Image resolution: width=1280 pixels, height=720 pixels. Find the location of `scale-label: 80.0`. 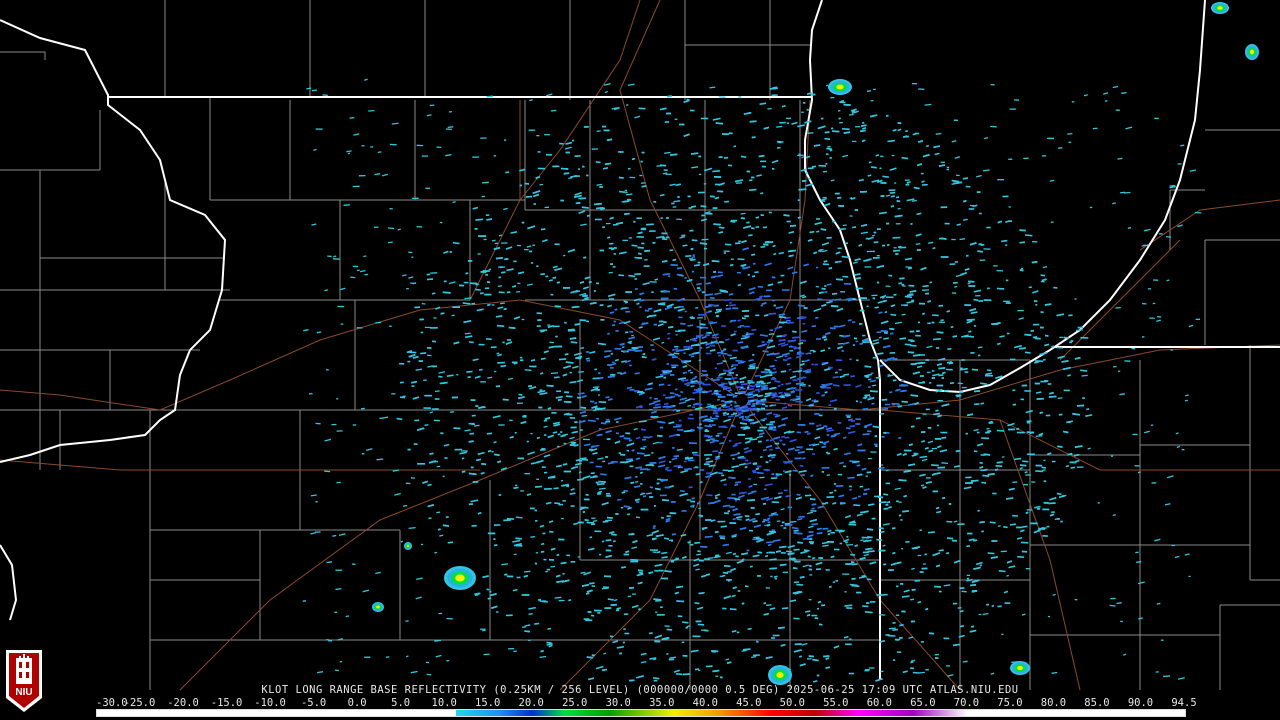

scale-label: 80.0 is located at coordinates (1053, 703).